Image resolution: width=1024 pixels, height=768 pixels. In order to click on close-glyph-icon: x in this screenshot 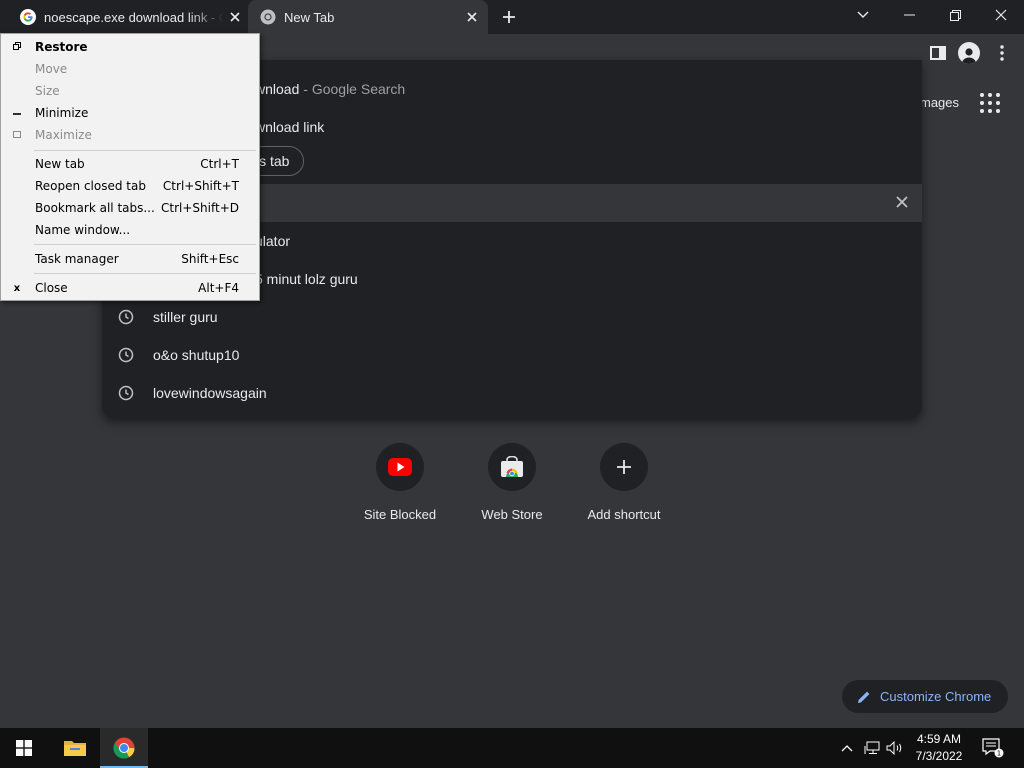, I will do `click(17, 288)`.